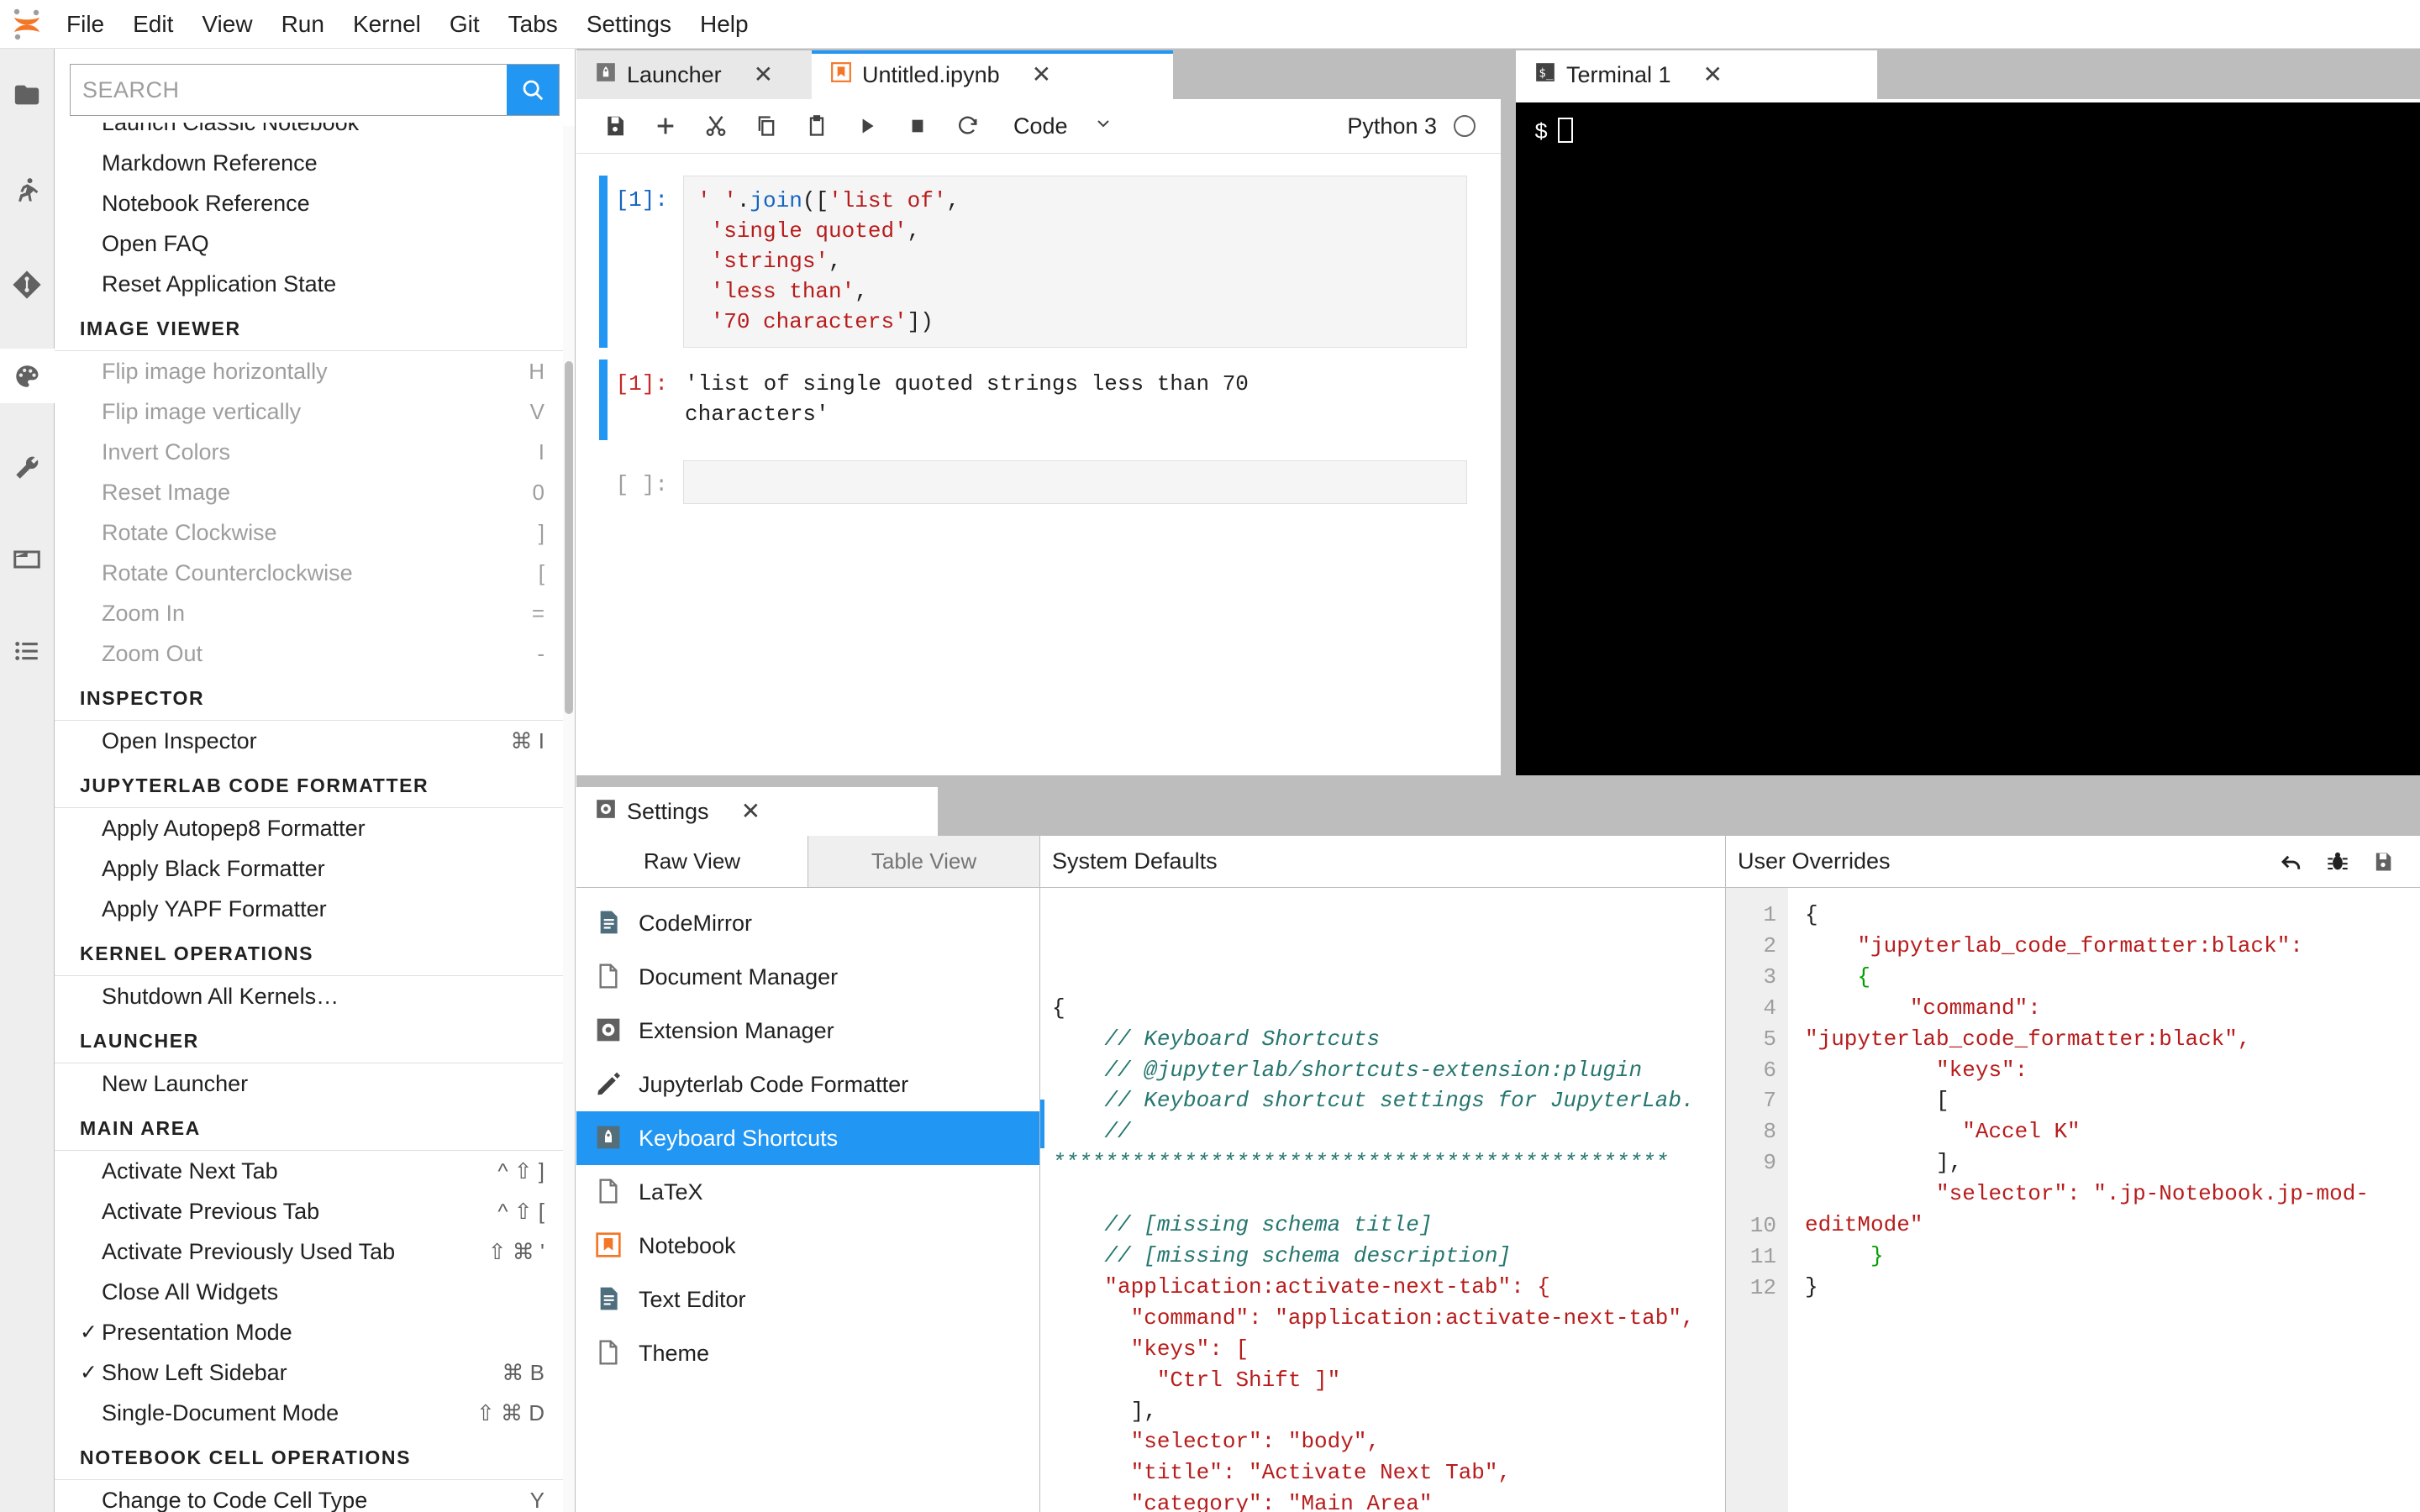 This screenshot has width=2420, height=1512. What do you see at coordinates (153, 24) in the screenshot?
I see `menu-edit: Edit` at bounding box center [153, 24].